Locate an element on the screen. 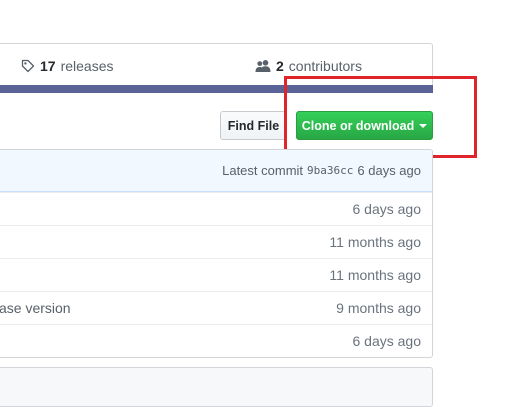 This screenshot has height=407, width=531. people-icon is located at coordinates (263, 66).